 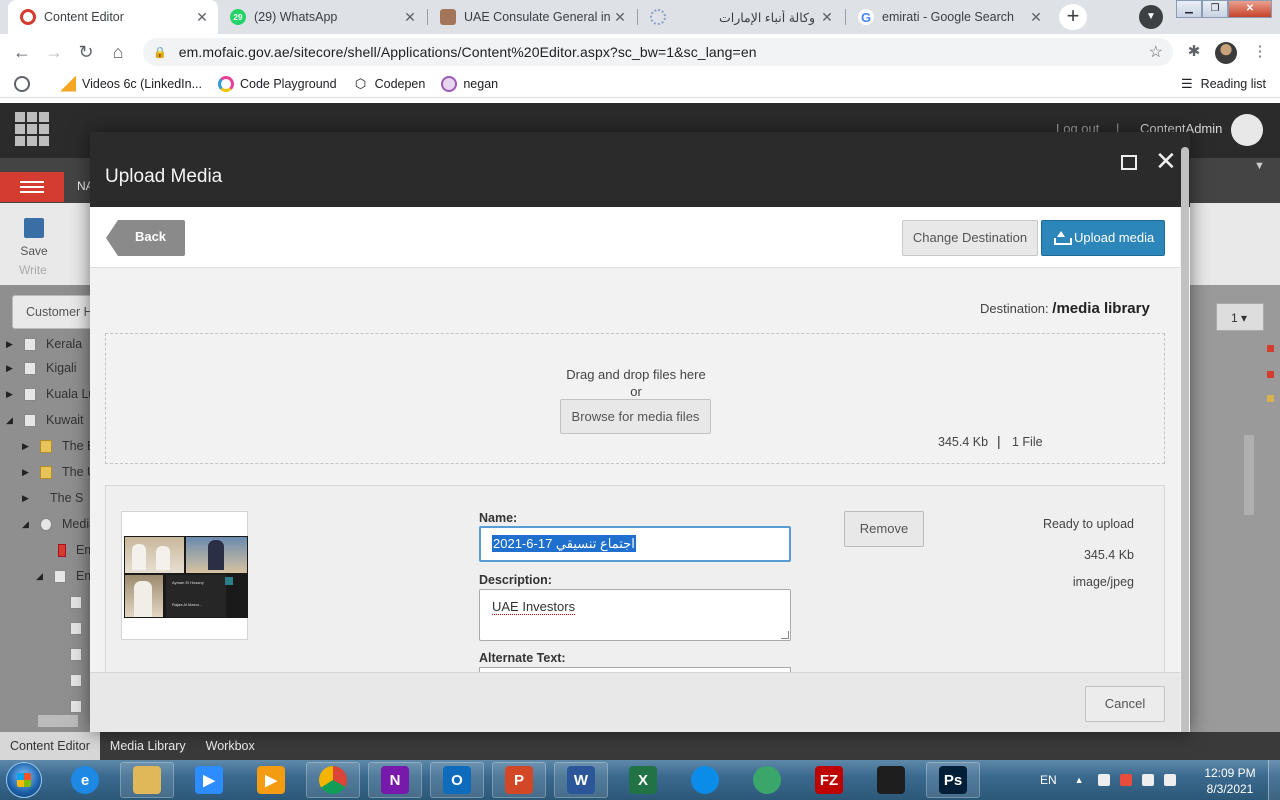 What do you see at coordinates (160, 52) in the screenshot?
I see `lock-icon: 🔒` at bounding box center [160, 52].